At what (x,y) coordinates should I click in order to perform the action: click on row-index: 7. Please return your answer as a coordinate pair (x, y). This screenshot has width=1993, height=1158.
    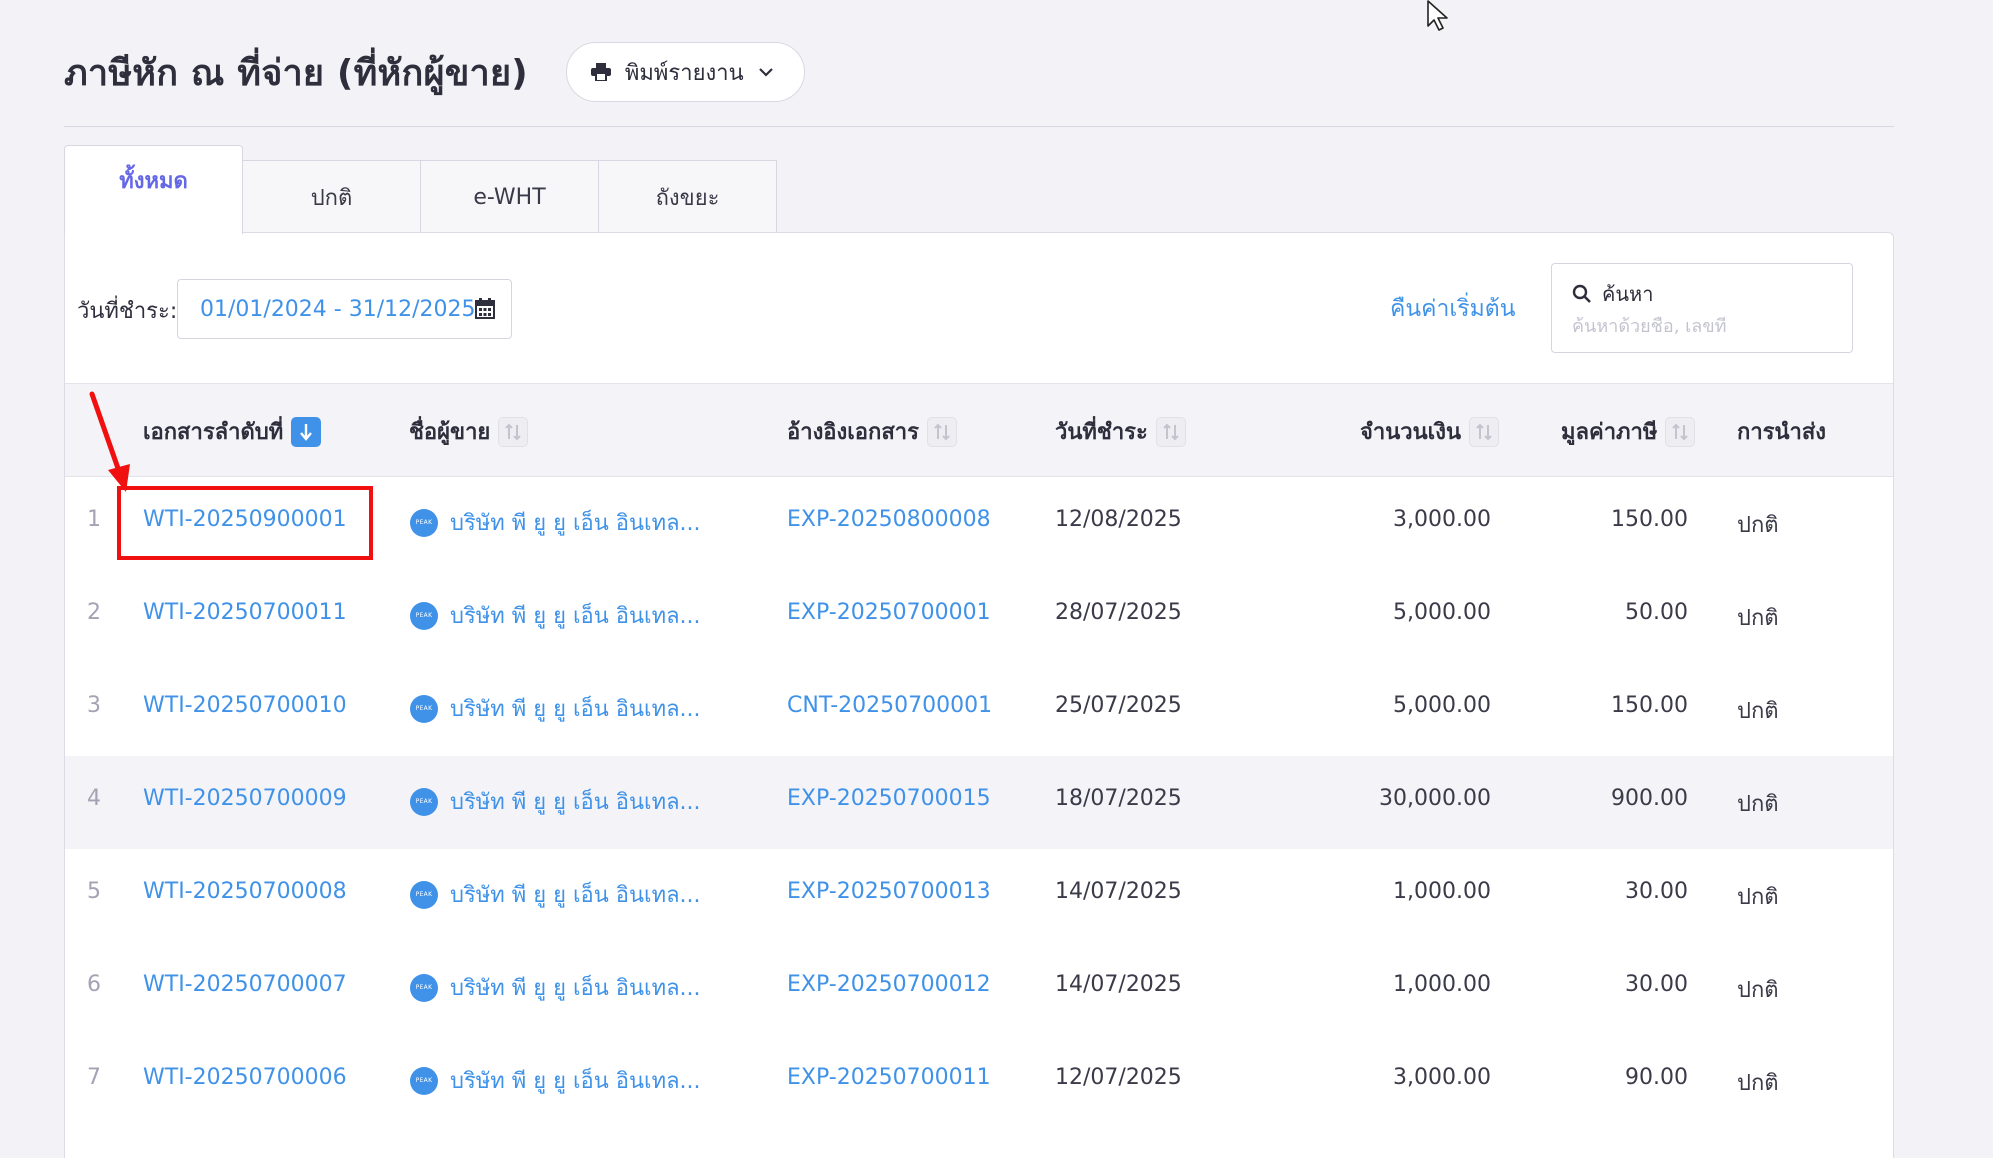
    Looking at the image, I should click on (94, 1077).